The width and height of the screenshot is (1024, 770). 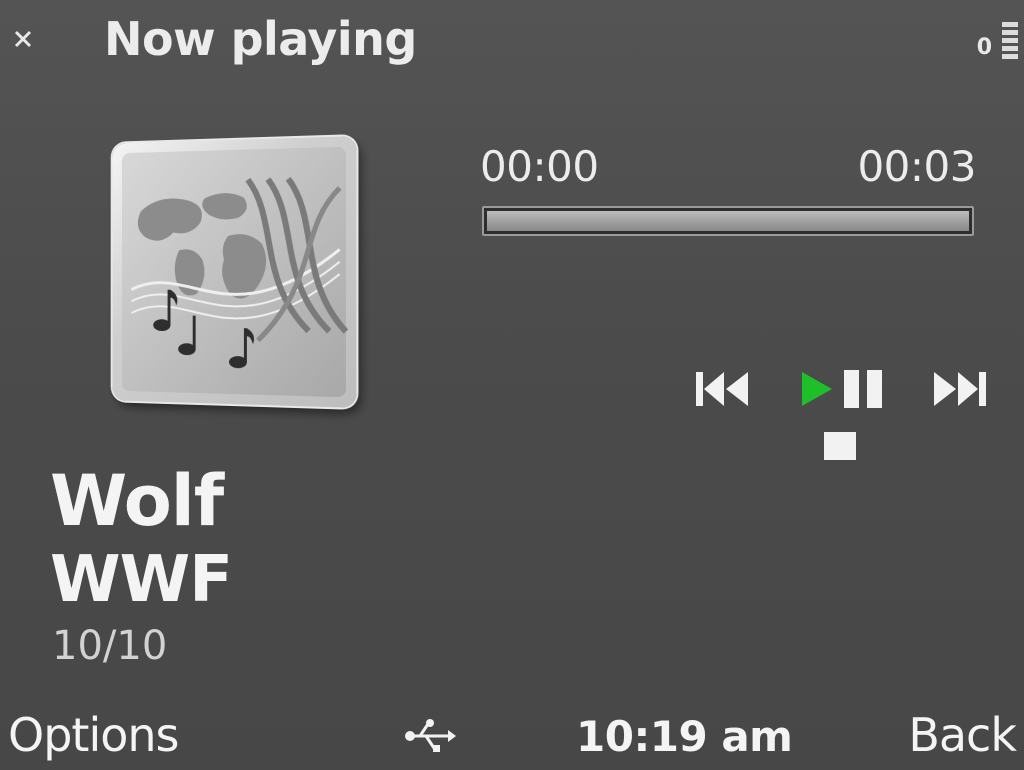 What do you see at coordinates (137, 501) in the screenshot?
I see `track-title: Wolf` at bounding box center [137, 501].